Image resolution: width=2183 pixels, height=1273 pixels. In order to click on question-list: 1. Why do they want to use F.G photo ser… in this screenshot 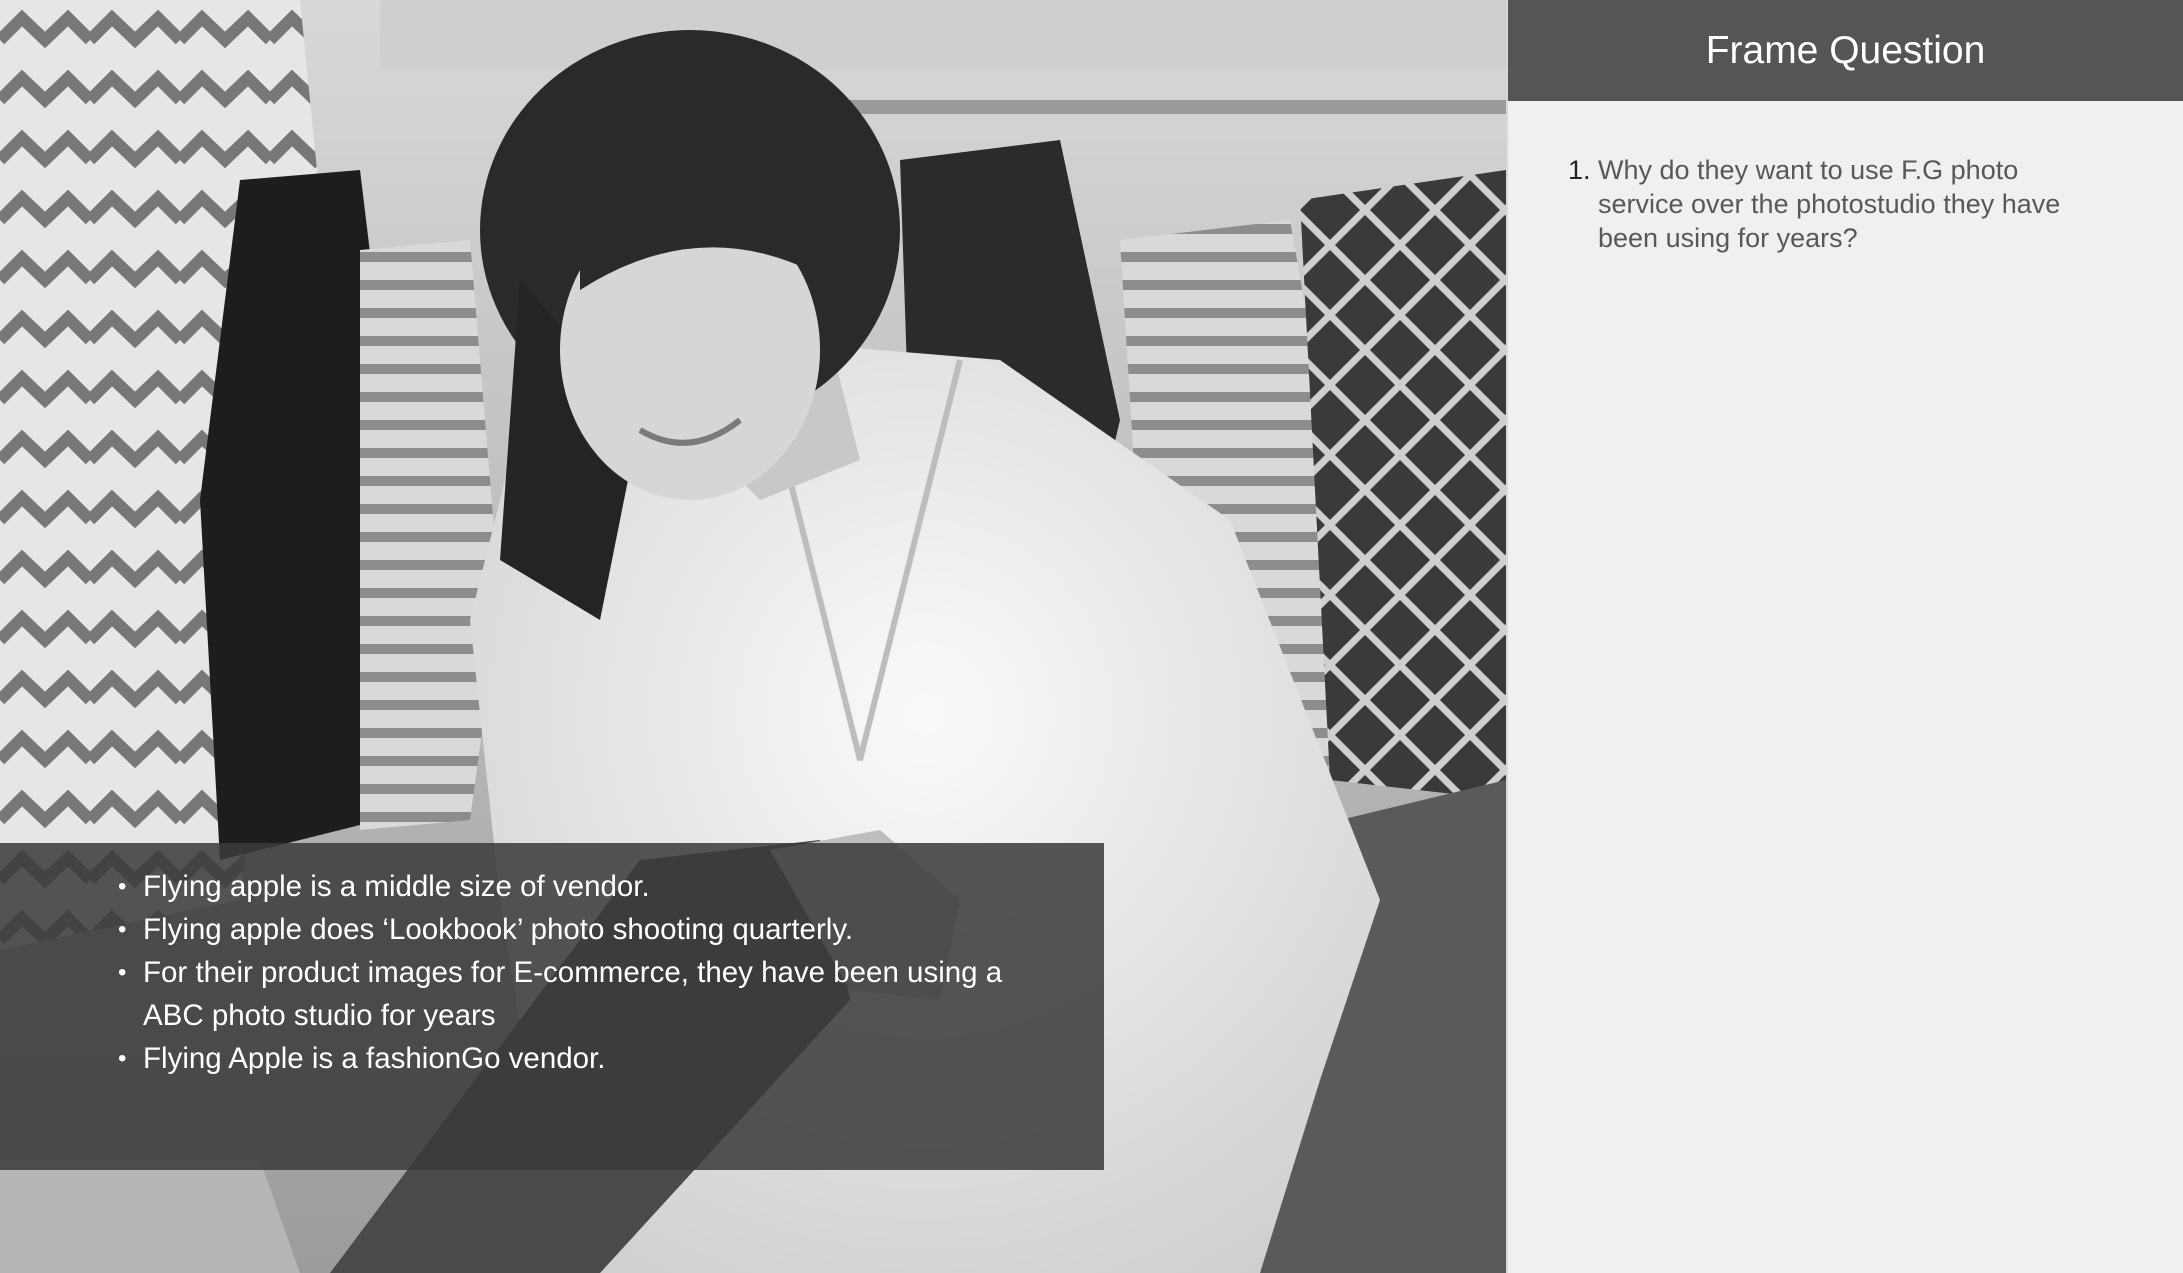, I will do `click(1808, 204)`.